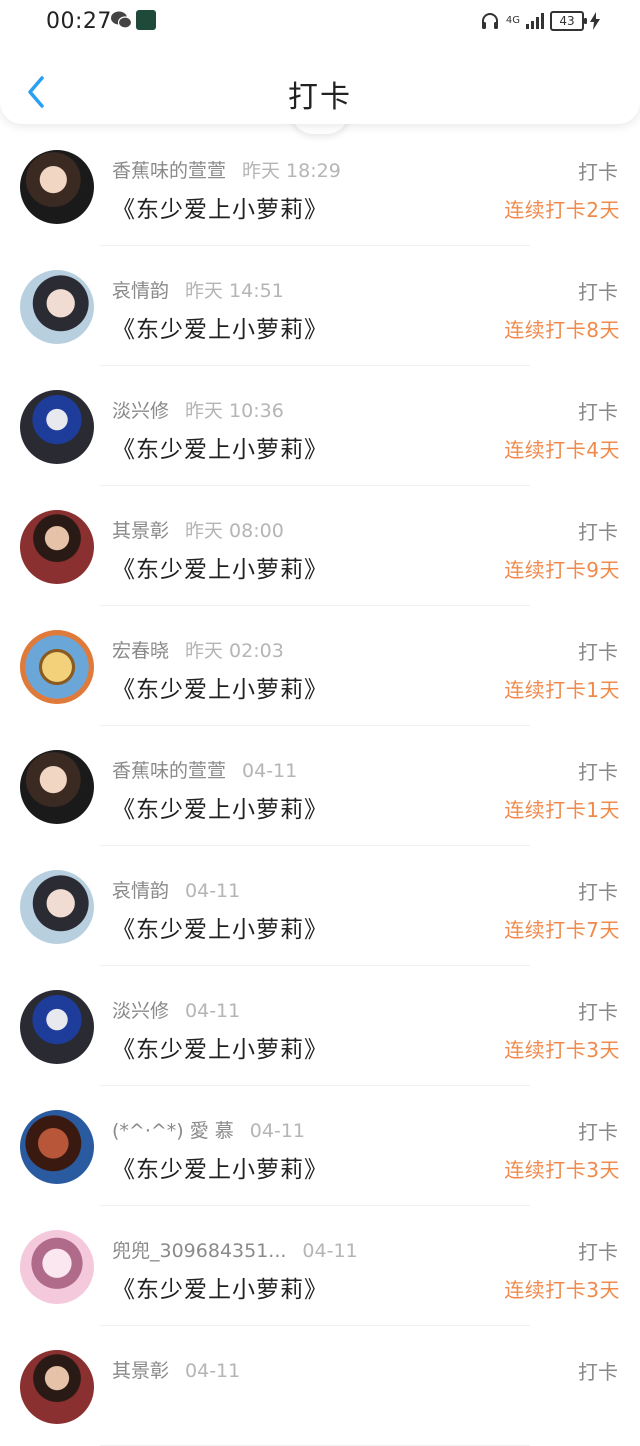  What do you see at coordinates (176, 1369) in the screenshot?
I see `item-meta: 其景彰 04-11` at bounding box center [176, 1369].